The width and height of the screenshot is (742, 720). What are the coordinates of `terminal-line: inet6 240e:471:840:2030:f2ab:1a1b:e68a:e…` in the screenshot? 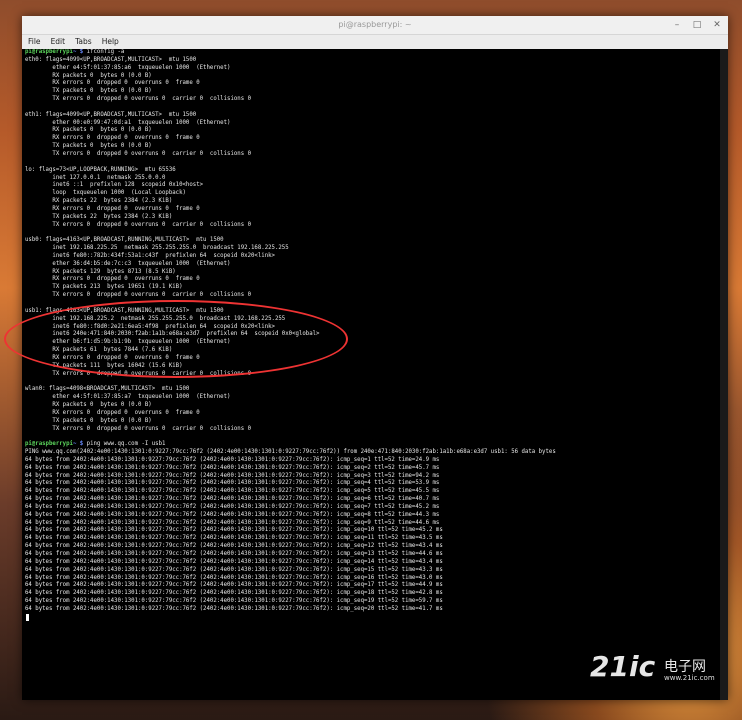 It's located at (172, 334).